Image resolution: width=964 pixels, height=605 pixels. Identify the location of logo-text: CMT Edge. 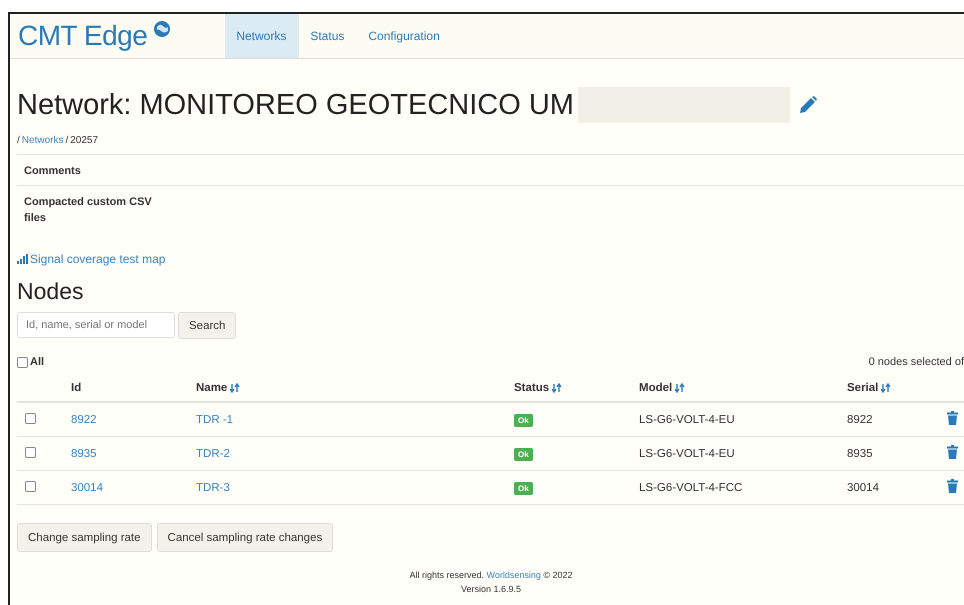
(83, 36).